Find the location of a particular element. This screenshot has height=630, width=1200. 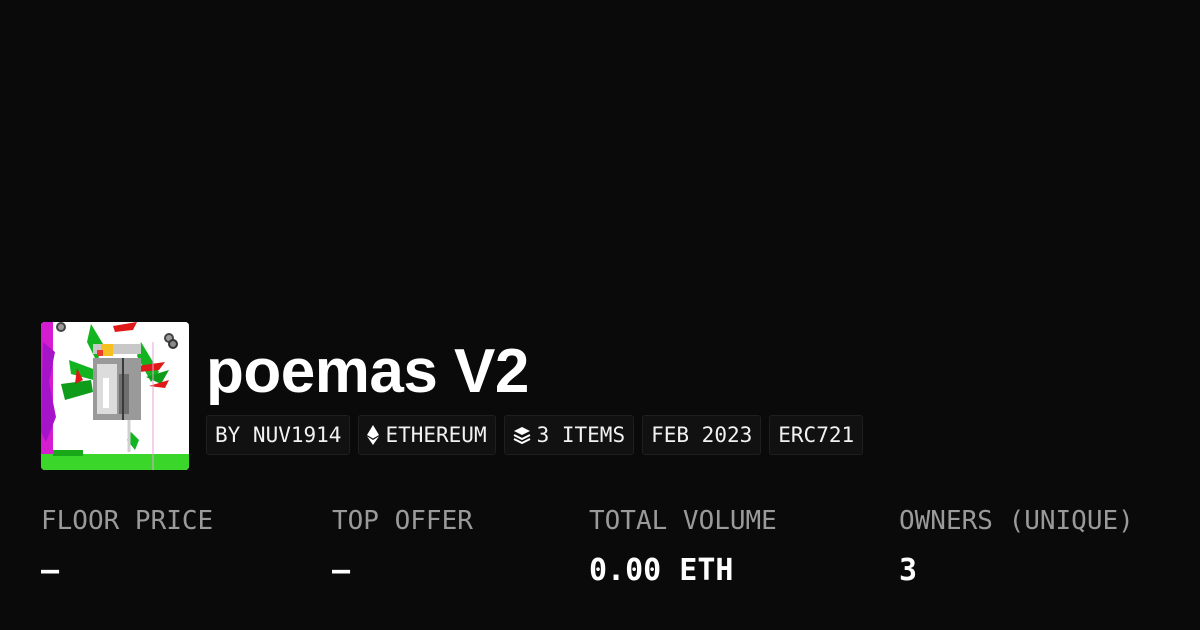

floor-price-value: — is located at coordinates (50, 570).